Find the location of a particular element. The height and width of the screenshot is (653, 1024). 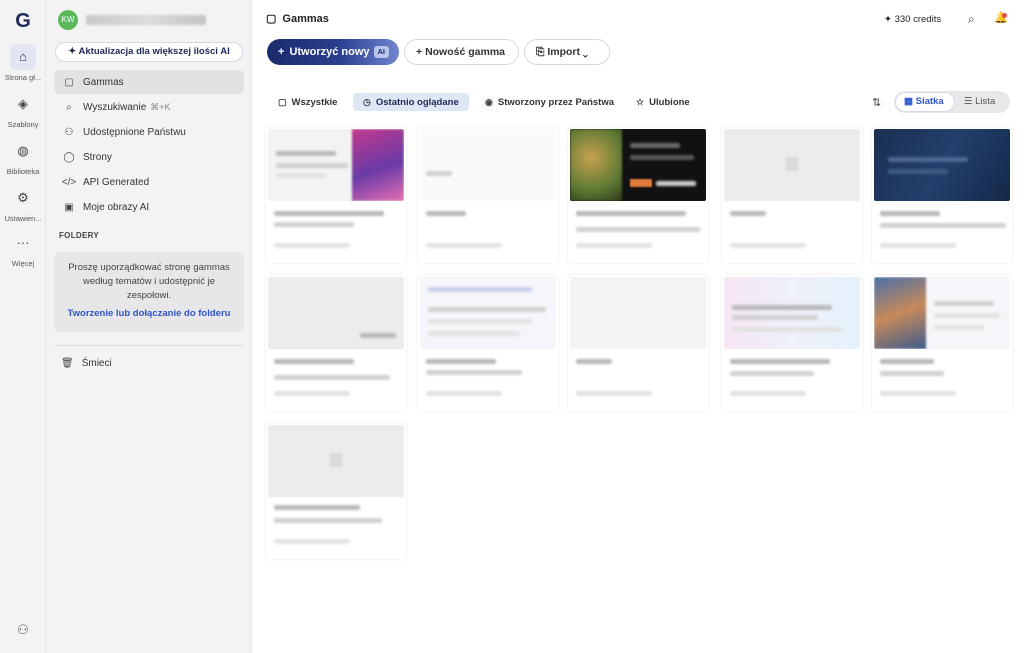

filter-all: ▢ Wszystkie is located at coordinates (306, 102).